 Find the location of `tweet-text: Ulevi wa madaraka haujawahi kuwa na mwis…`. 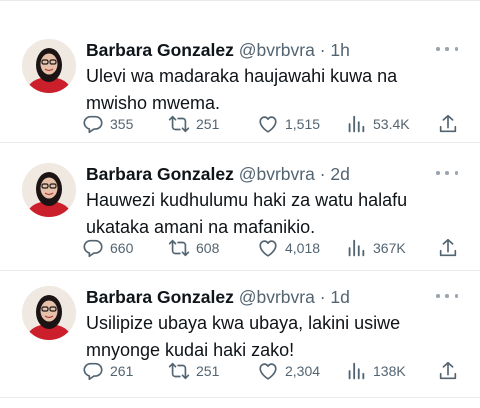

tweet-text: Ulevi wa madaraka haujawahi kuwa na mwis… is located at coordinates (242, 89).